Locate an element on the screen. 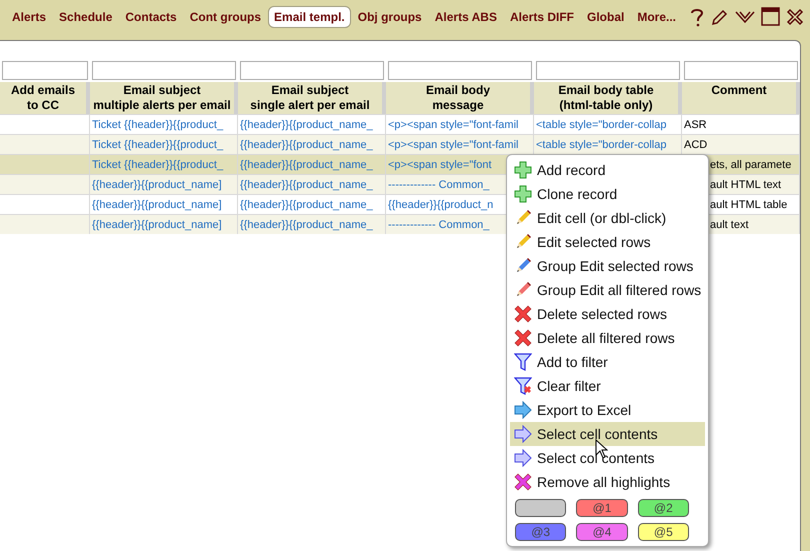 The width and height of the screenshot is (810, 551). table-row: Ticket {{header}}{{product_ {{header}}{{product_name_ <p><span style="font-famil <table style="border-collap ACD is located at coordinates (400, 144).